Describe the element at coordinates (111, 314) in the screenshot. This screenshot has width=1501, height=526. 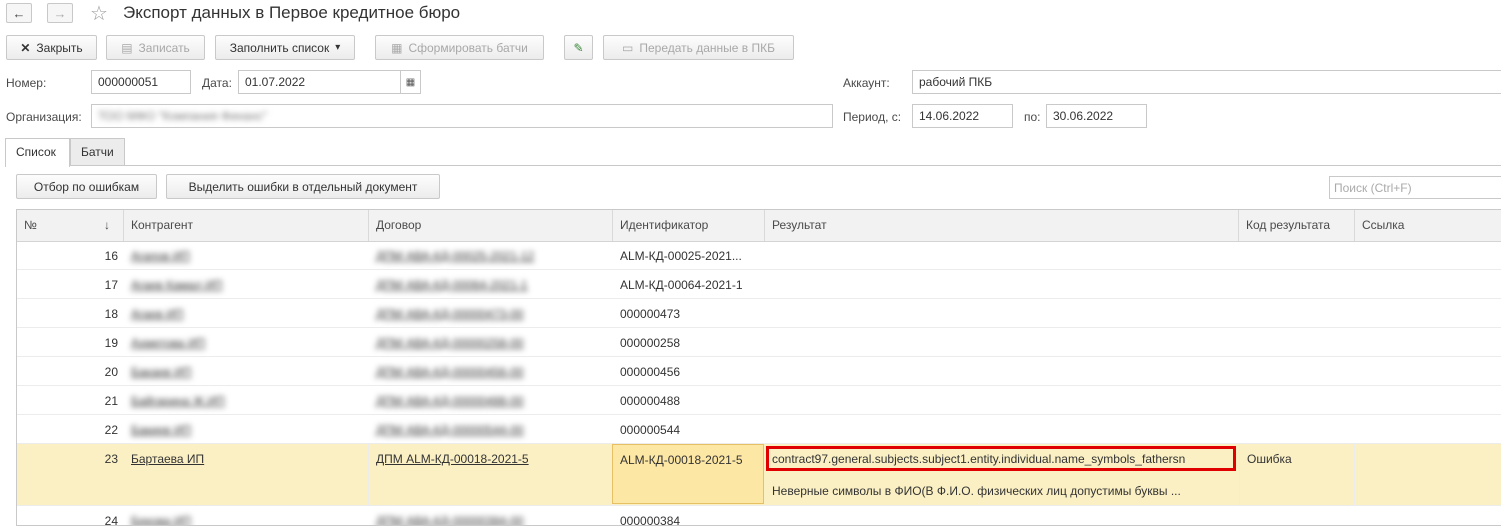
I see `row-number: 18` at that location.